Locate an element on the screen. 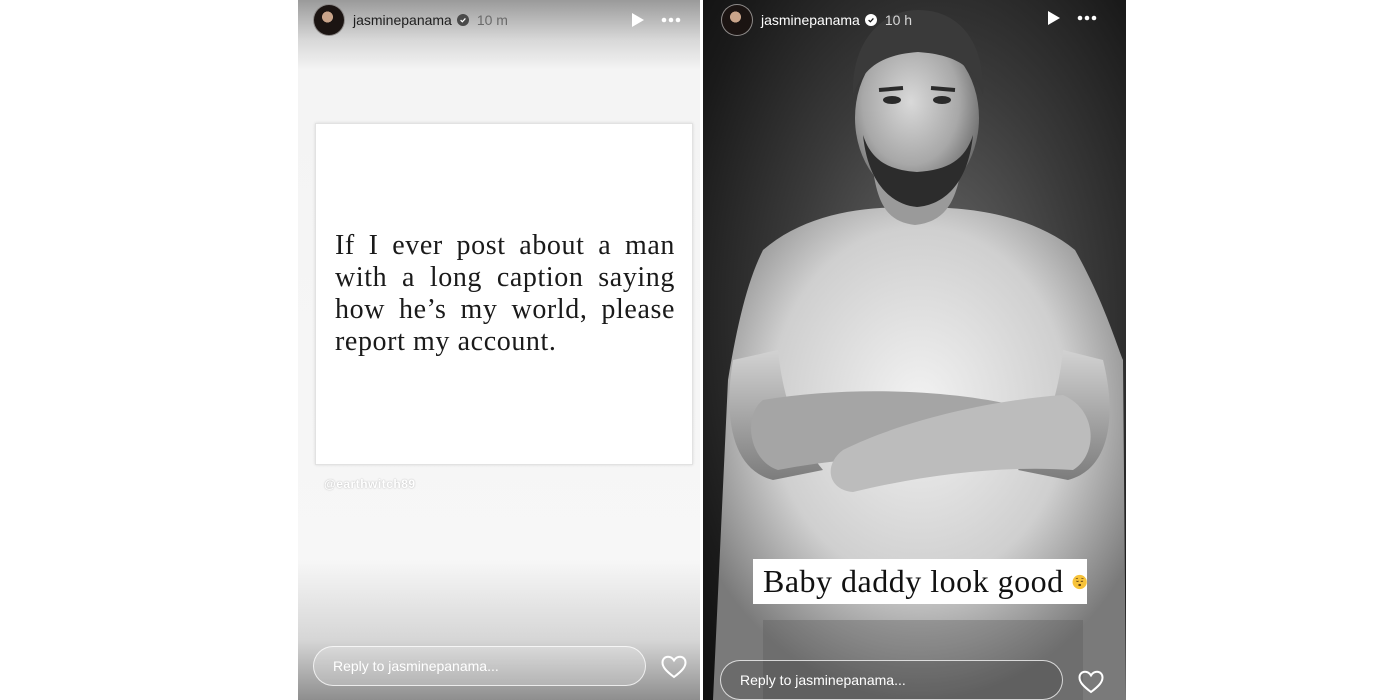  story-timestamp: 10 m is located at coordinates (492, 20).